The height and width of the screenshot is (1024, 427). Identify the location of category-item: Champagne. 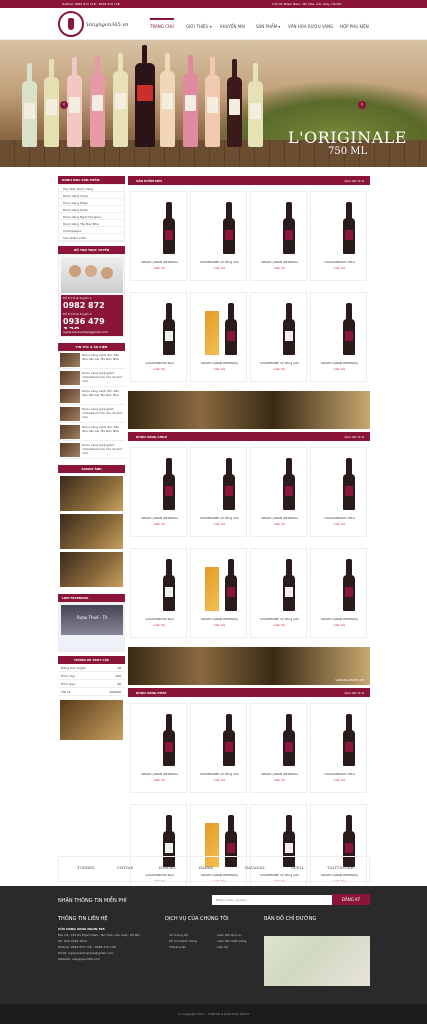
(91, 230).